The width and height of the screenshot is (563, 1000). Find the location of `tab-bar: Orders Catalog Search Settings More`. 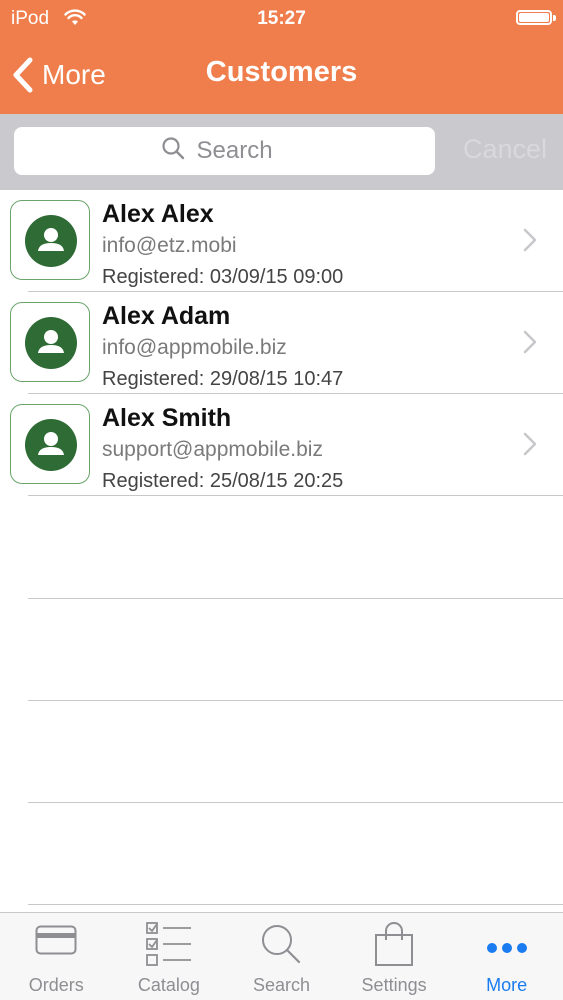

tab-bar: Orders Catalog Search Settings More is located at coordinates (281, 956).